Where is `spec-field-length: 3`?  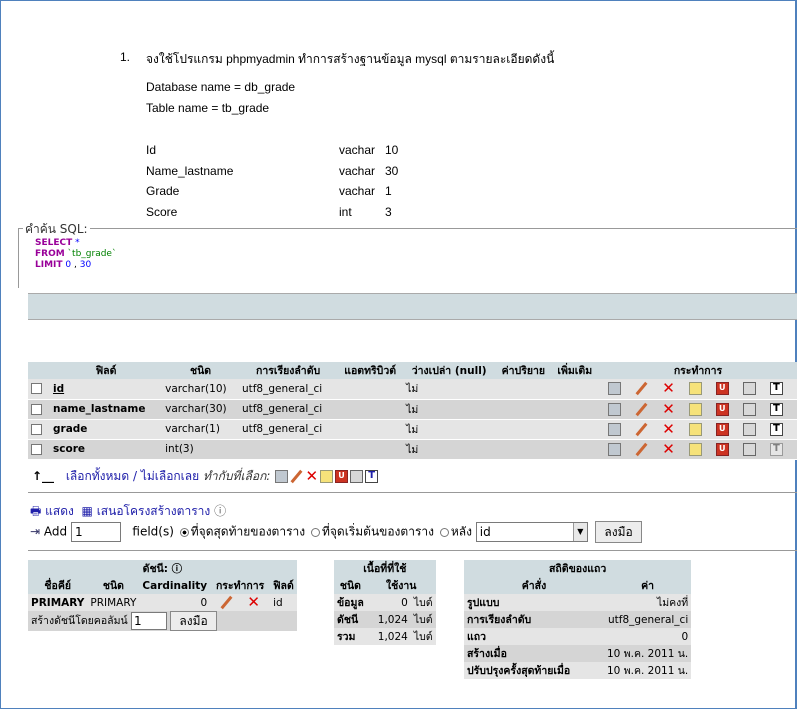
spec-field-length: 3 is located at coordinates (388, 212).